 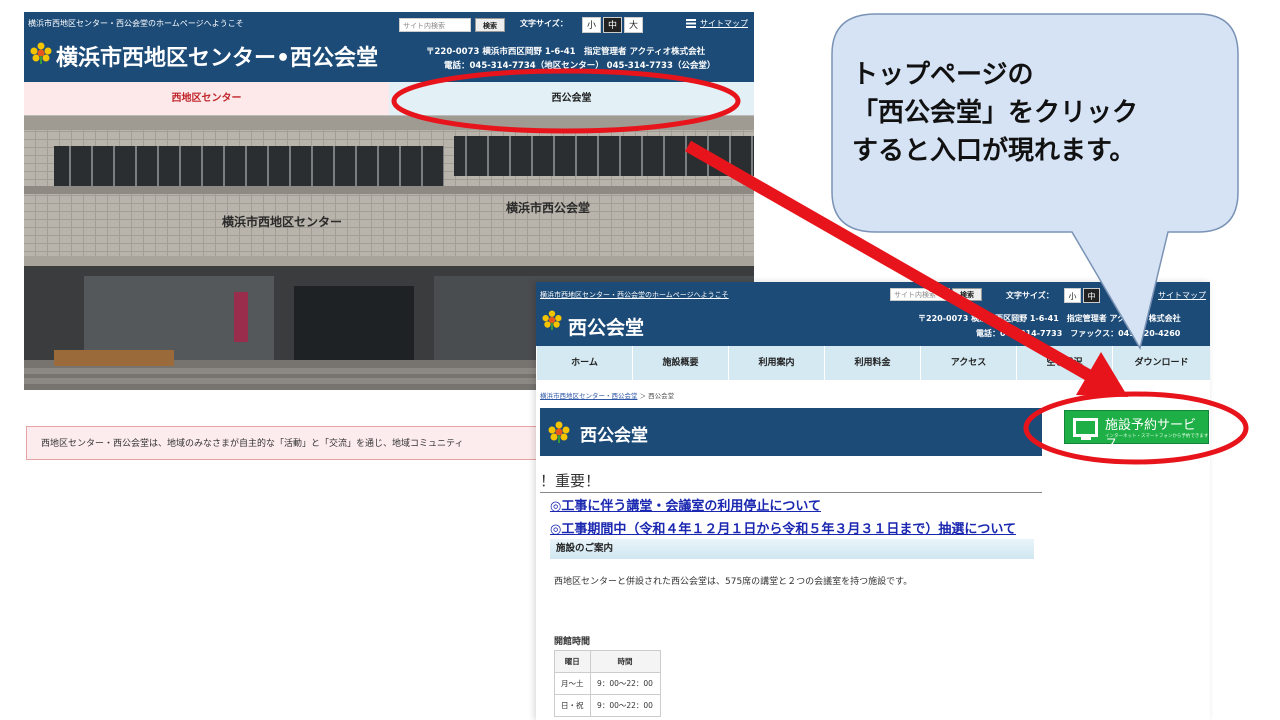 I want to click on hall-nav-bar: ホーム 施設概要 利用案内 利用料金 アクセス 空き状況 ダウンロード, so click(x=873, y=363).